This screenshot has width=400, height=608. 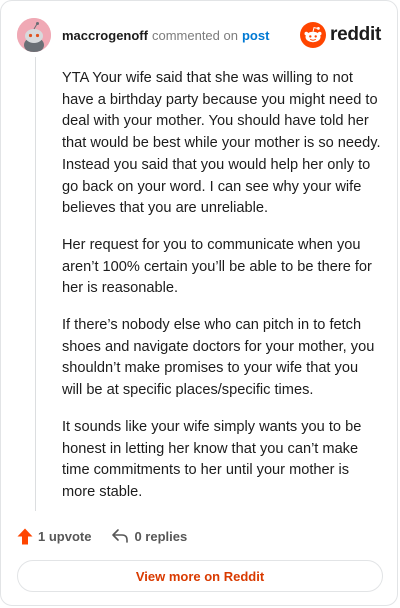 I want to click on reddit-brand: reddit, so click(x=340, y=35).